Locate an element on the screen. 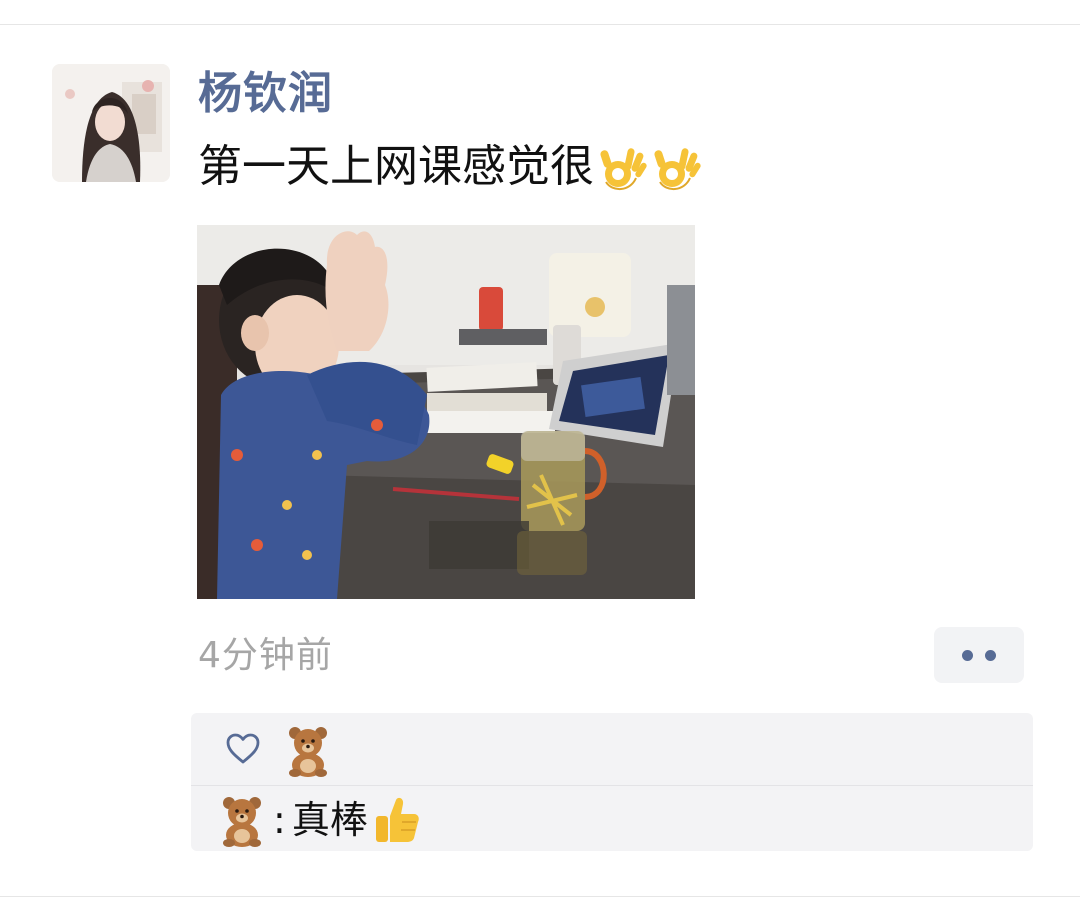 The height and width of the screenshot is (904, 1080). thumbs-up-icon is located at coordinates (397, 819).